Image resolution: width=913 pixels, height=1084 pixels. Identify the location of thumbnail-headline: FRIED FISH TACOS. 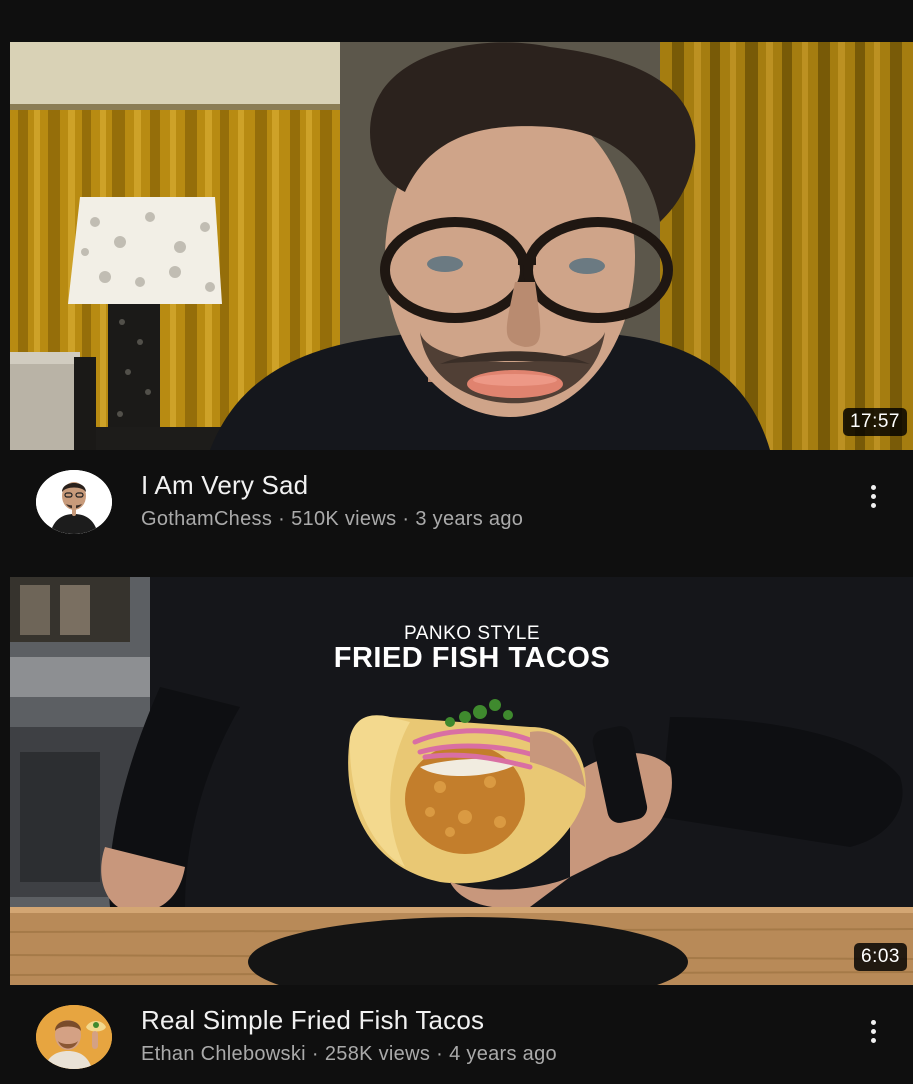
(472, 658).